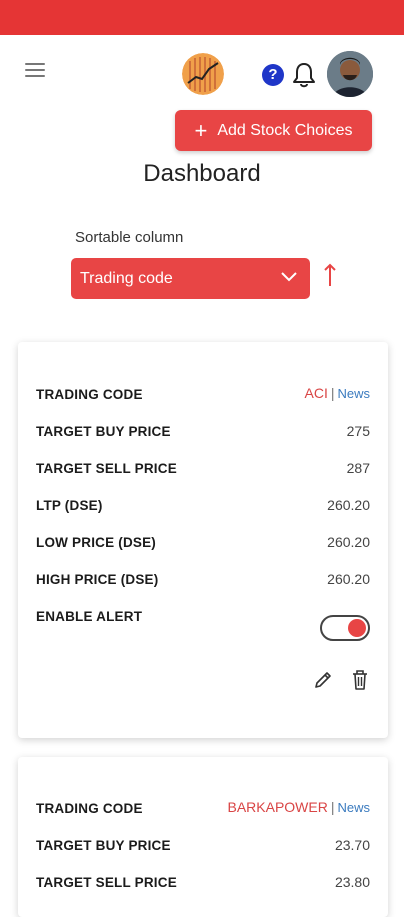 This screenshot has width=404, height=917. I want to click on high-price-value: 260.20, so click(348, 579).